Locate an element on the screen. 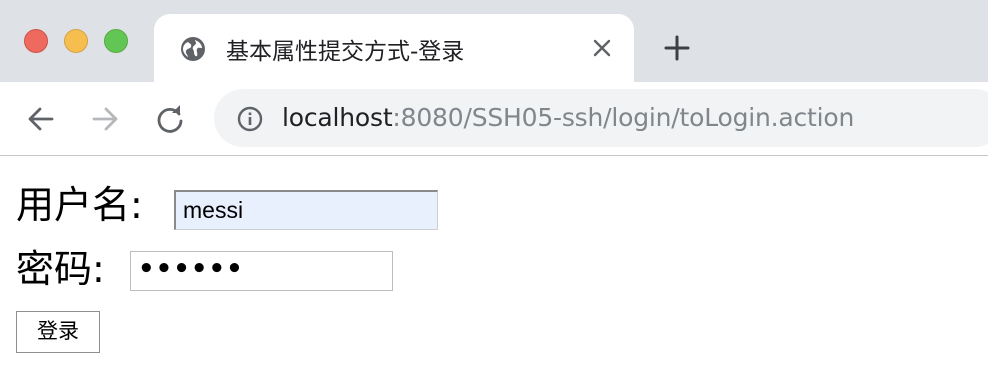 Image resolution: width=988 pixels, height=374 pixels. forward-arrow-icon is located at coordinates (105, 119).